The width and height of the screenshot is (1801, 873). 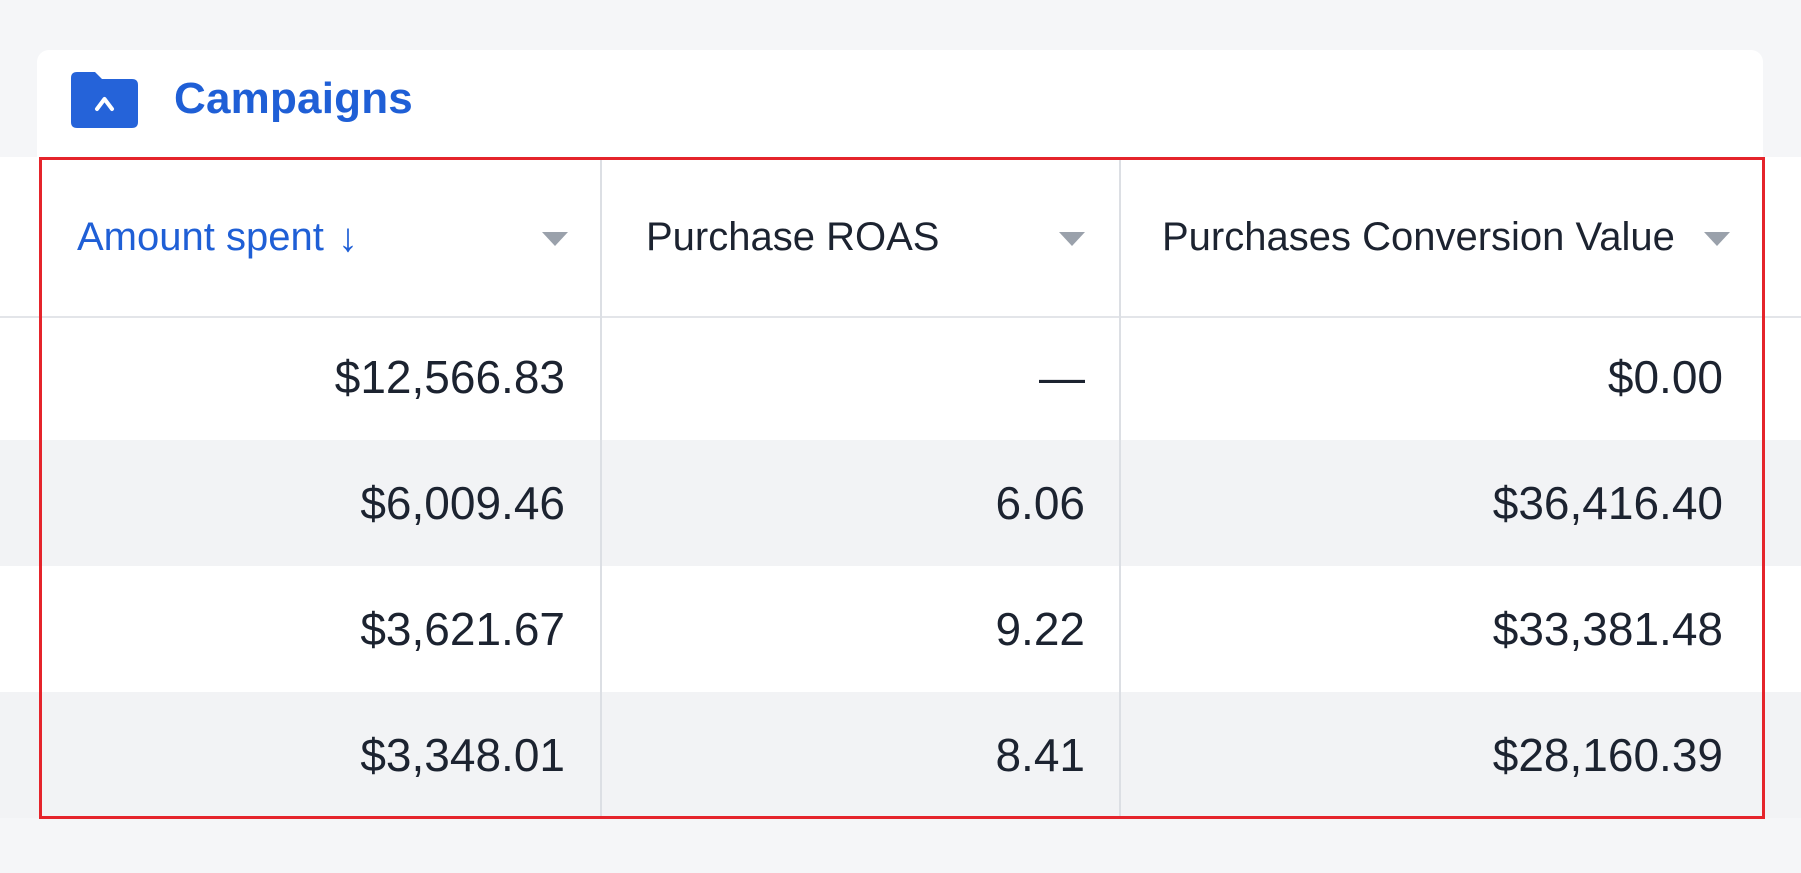 I want to click on cell-purchase-roas: —, so click(x=1062, y=377).